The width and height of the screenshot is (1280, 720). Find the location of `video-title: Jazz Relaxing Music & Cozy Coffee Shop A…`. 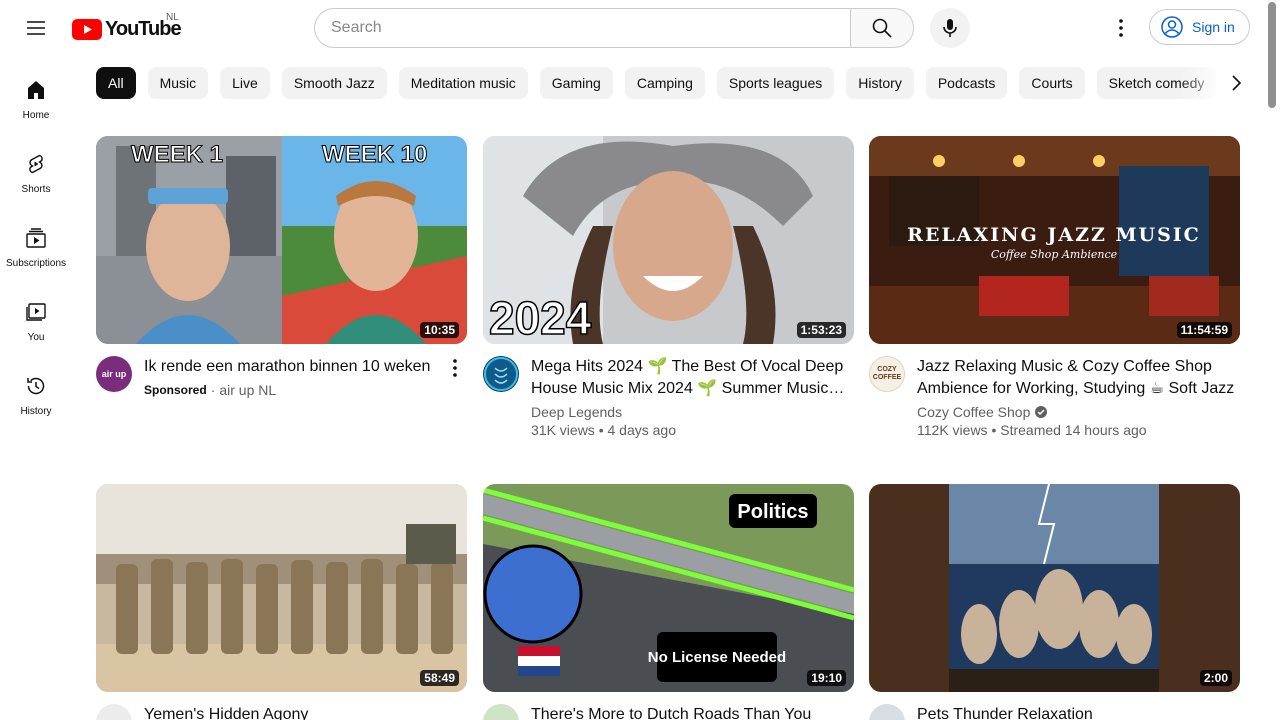

video-title: Jazz Relaxing Music & Cozy Coffee Shop A… is located at coordinates (1078, 378).